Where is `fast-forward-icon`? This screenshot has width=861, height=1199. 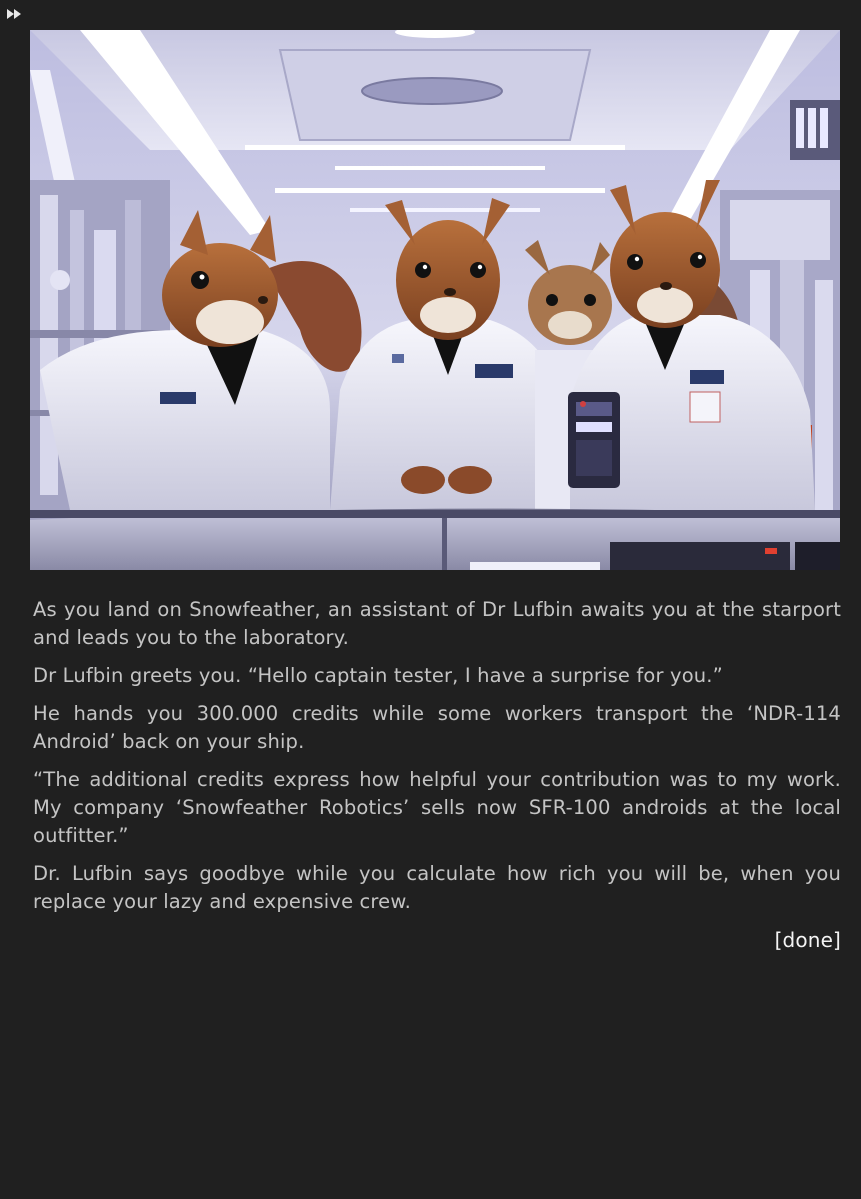 fast-forward-icon is located at coordinates (14, 14).